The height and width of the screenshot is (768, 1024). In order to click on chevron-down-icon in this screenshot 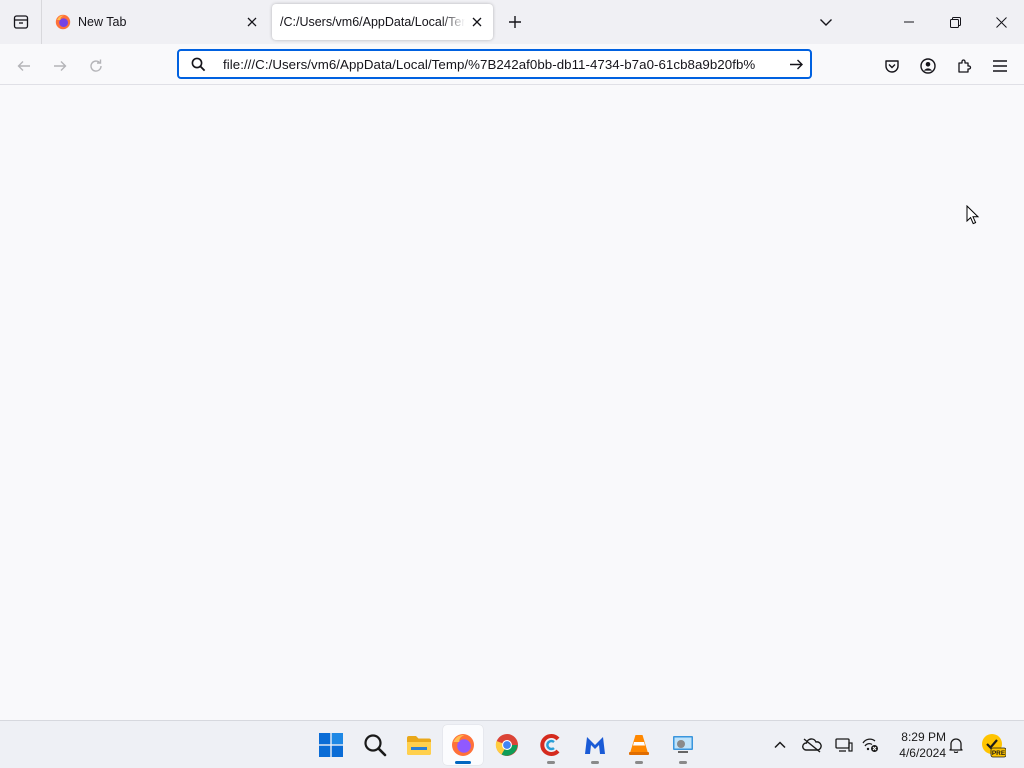, I will do `click(826, 22)`.